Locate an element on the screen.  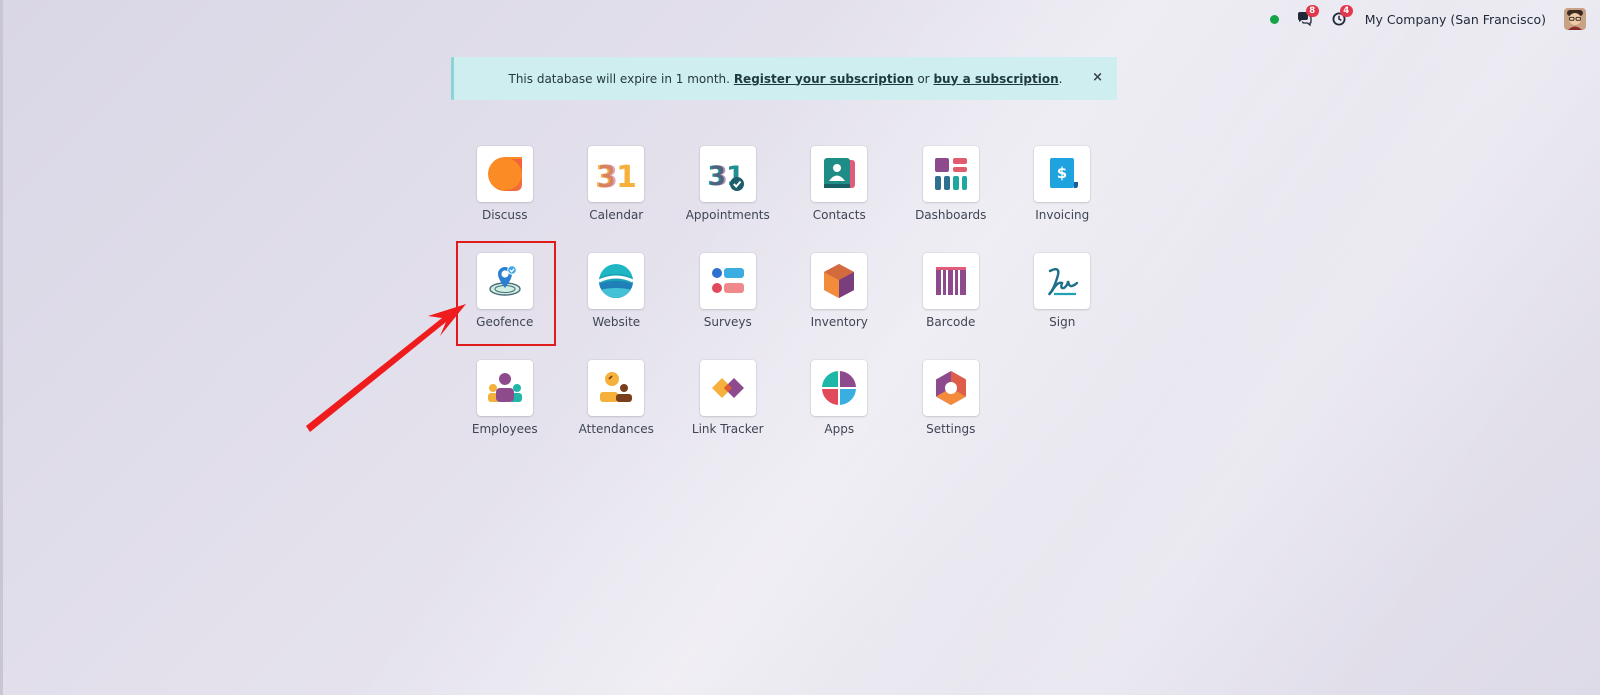
app-label: Invoicing is located at coordinates (1062, 215).